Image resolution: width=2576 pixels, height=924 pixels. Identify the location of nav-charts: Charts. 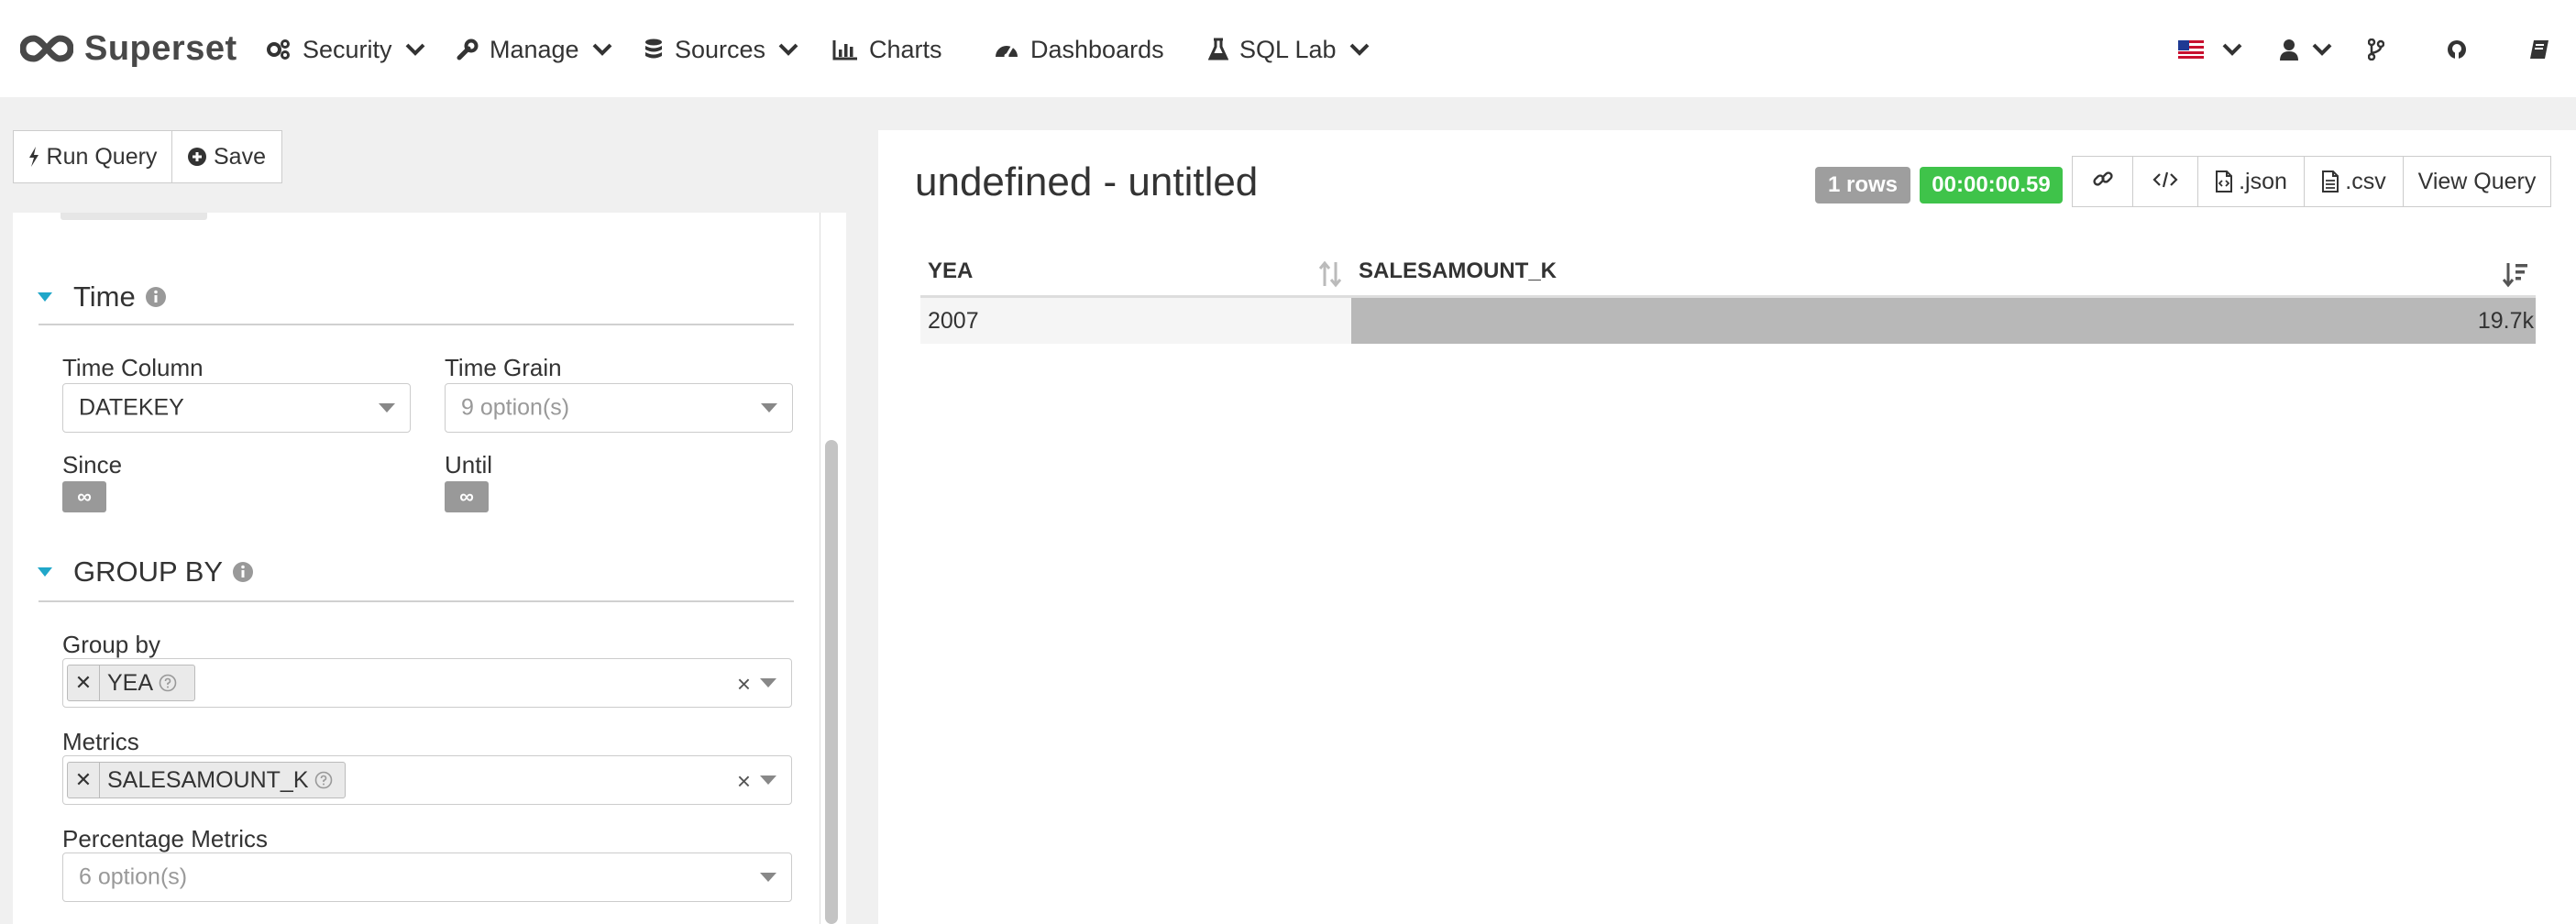
(887, 50).